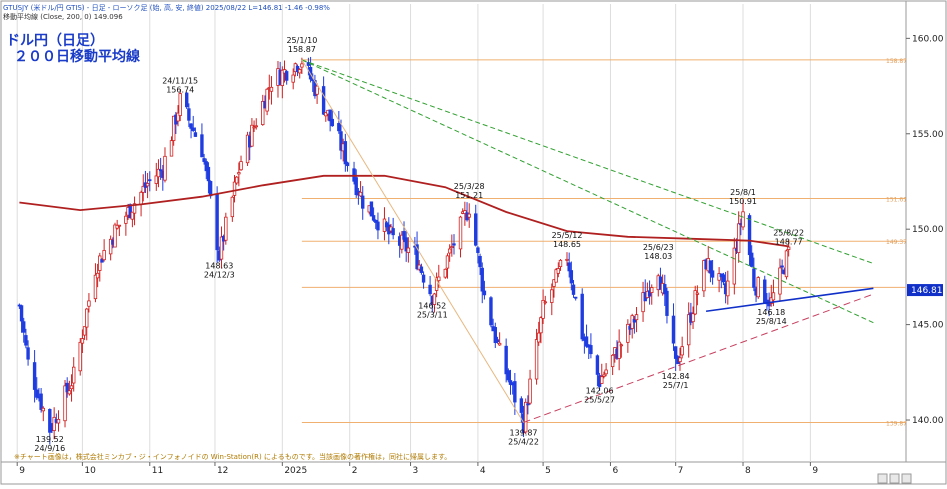  I want to click on annotation-date: 25/5/27, so click(599, 400).